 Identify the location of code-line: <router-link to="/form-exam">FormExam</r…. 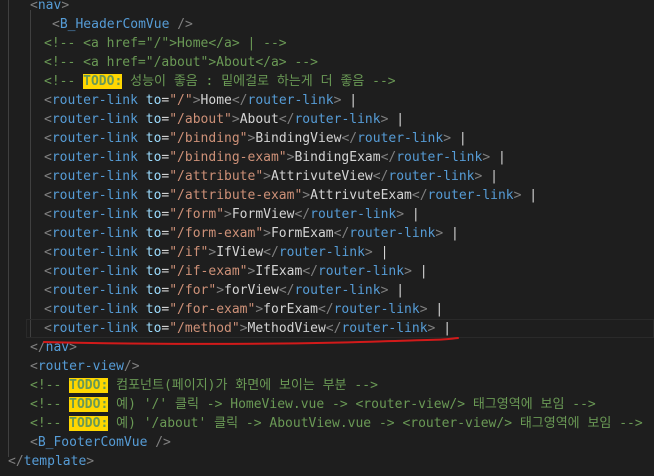
(251, 233).